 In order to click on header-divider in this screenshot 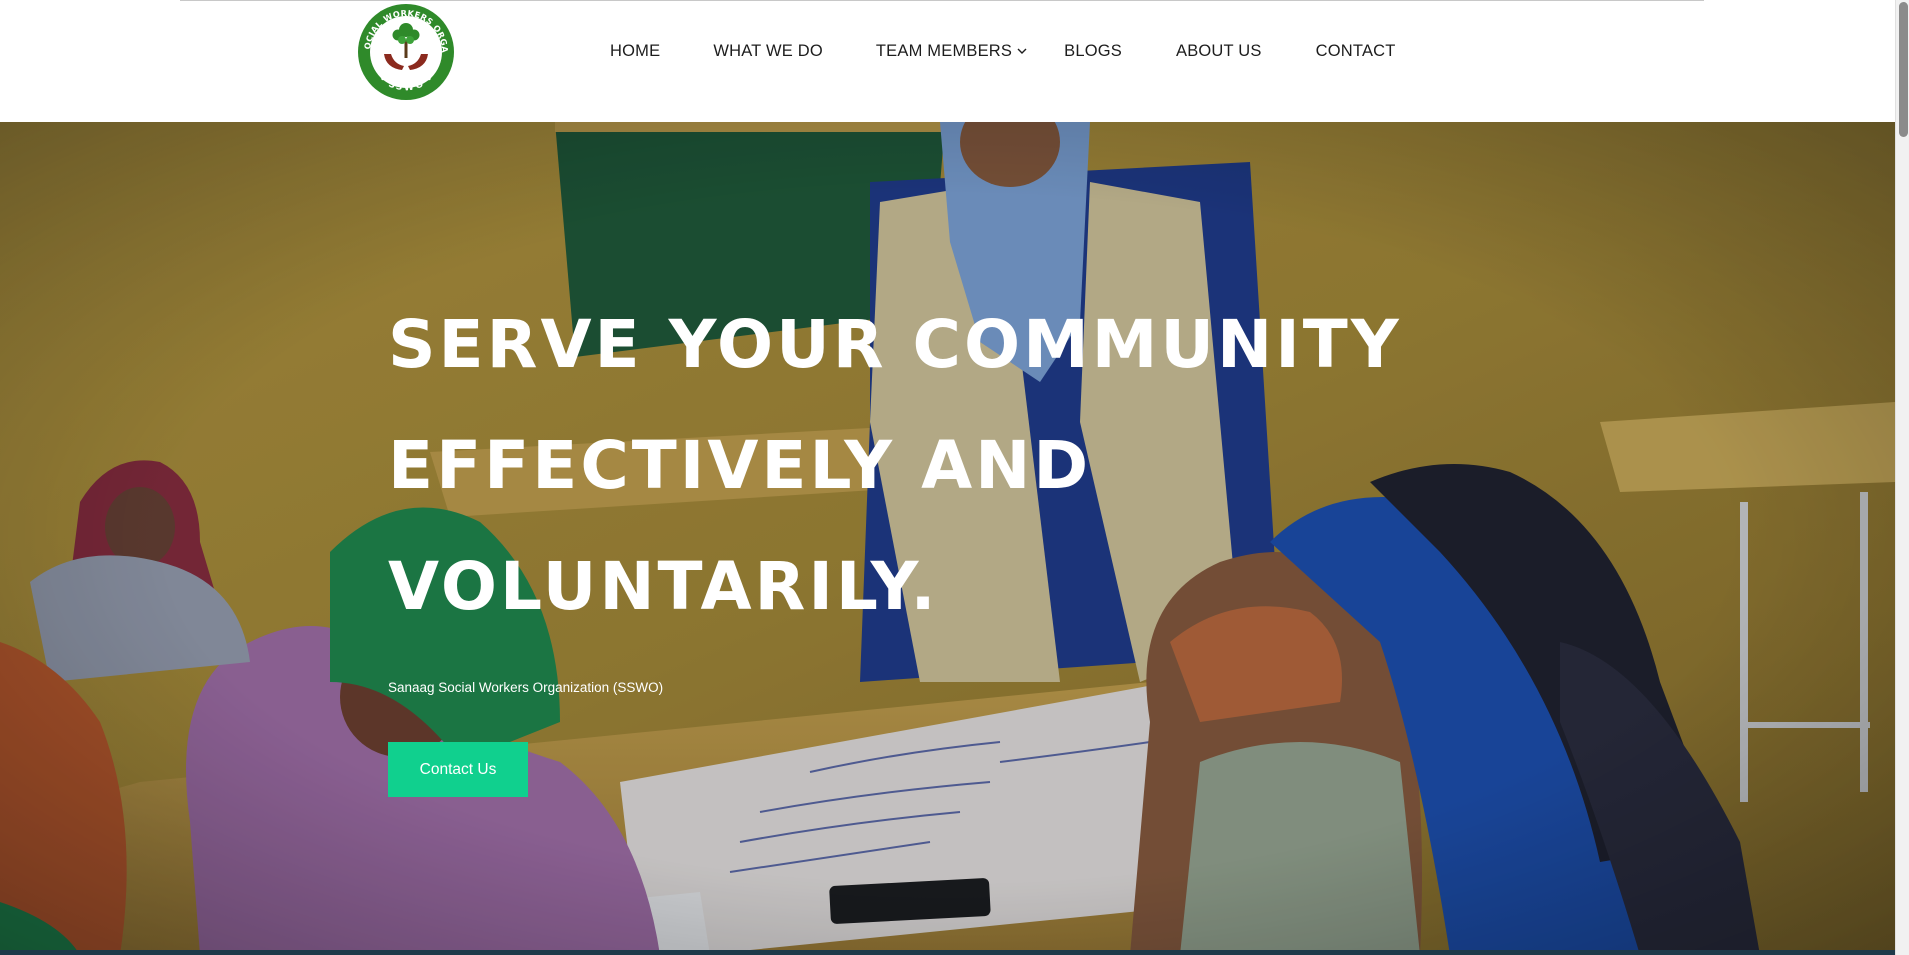, I will do `click(942, 0)`.